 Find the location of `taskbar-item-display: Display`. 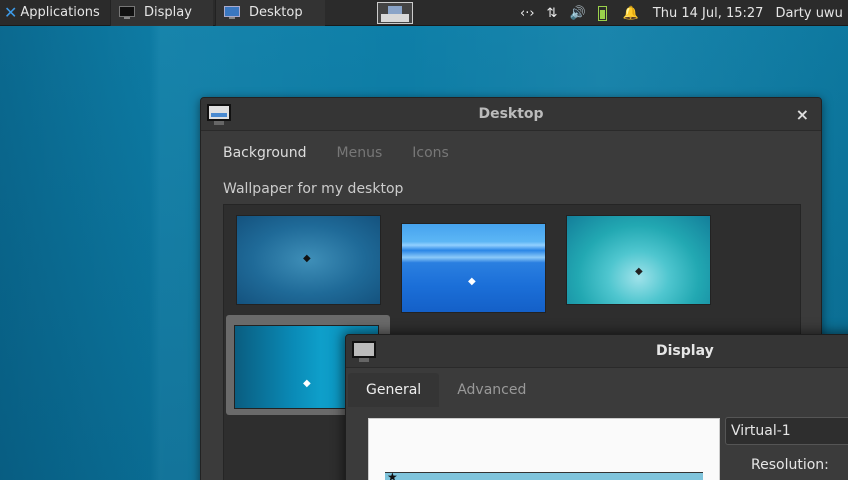

taskbar-item-display: Display is located at coordinates (161, 13).